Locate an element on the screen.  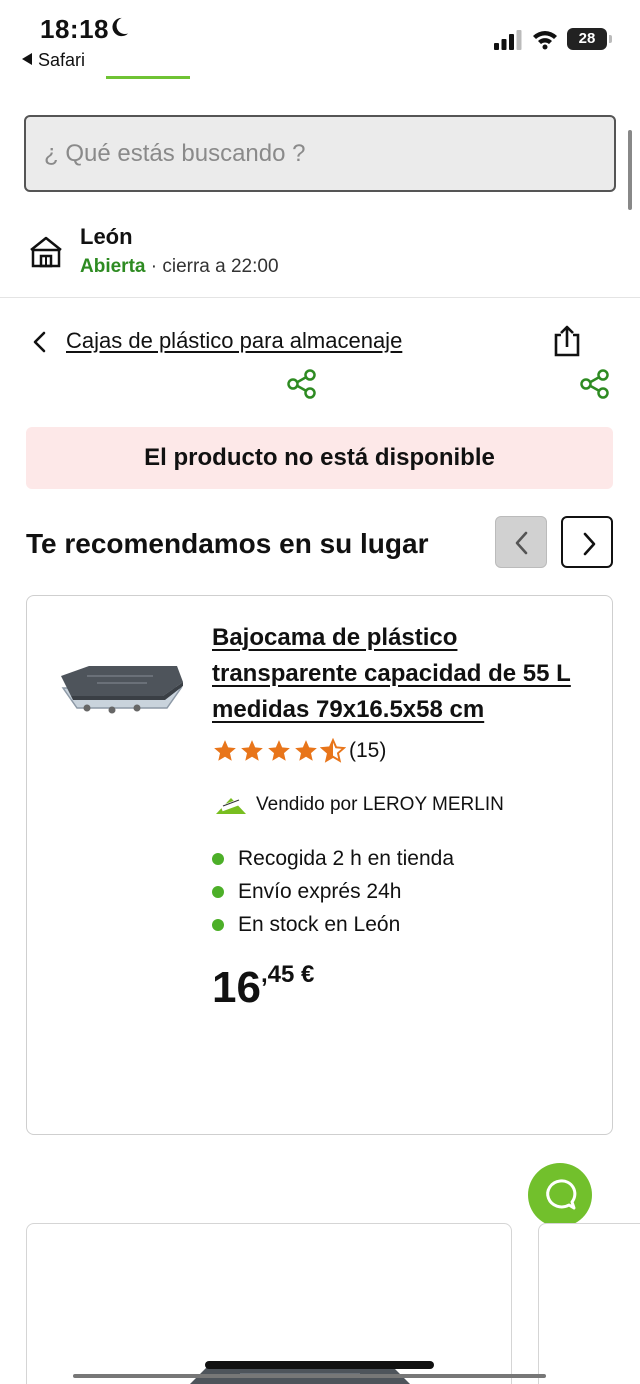
breadcrumb-link: Cajas de plástico para almacenaje is located at coordinates (234, 341).